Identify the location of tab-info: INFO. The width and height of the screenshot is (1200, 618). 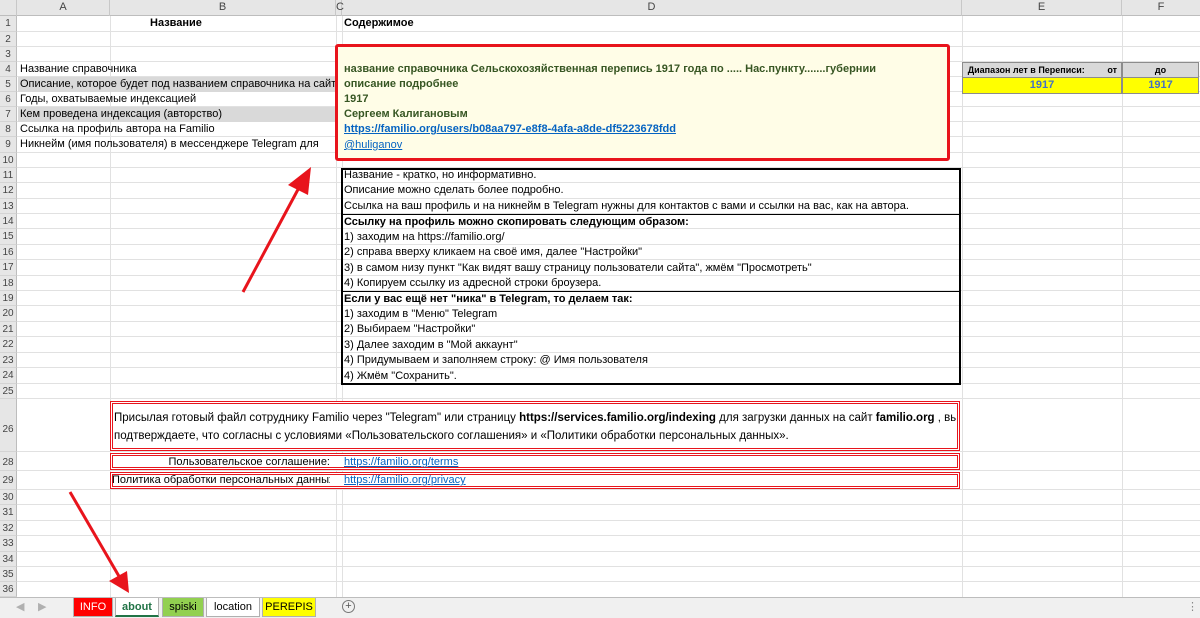
(93, 607).